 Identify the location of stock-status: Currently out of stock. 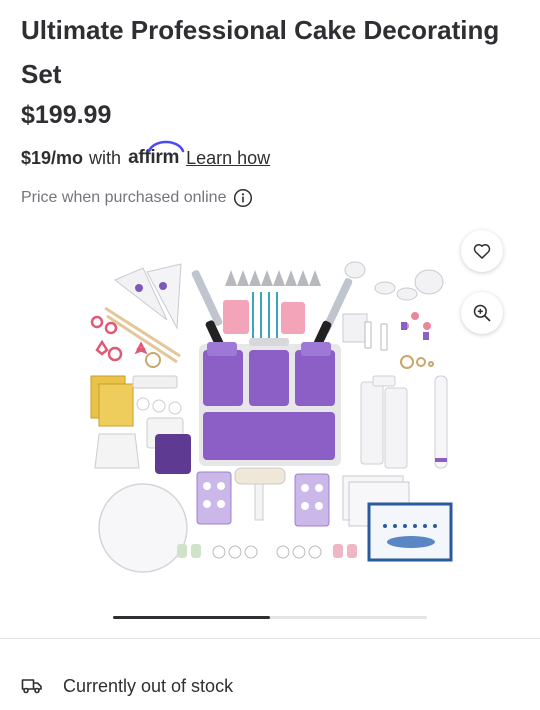
(127, 686).